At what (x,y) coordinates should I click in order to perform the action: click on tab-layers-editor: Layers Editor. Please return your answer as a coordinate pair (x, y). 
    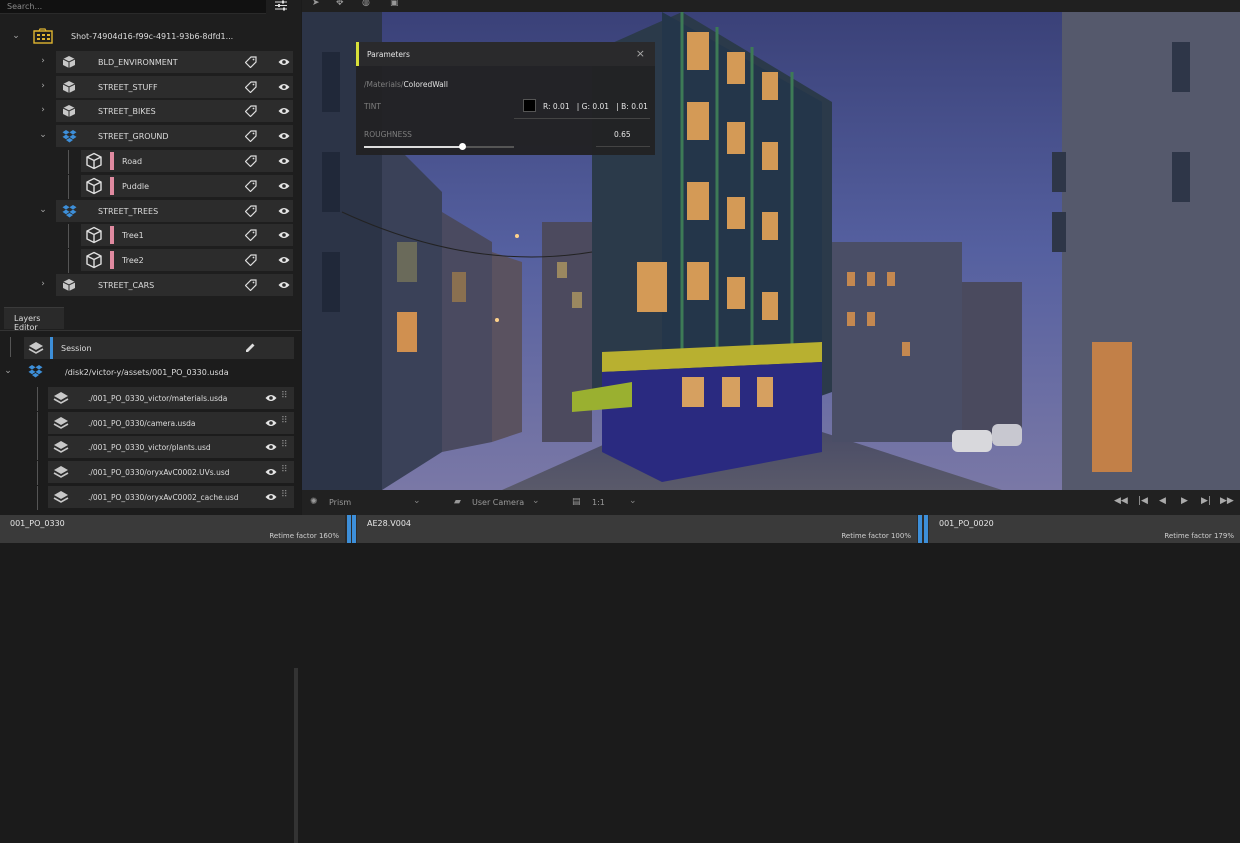
    Looking at the image, I should click on (34, 319).